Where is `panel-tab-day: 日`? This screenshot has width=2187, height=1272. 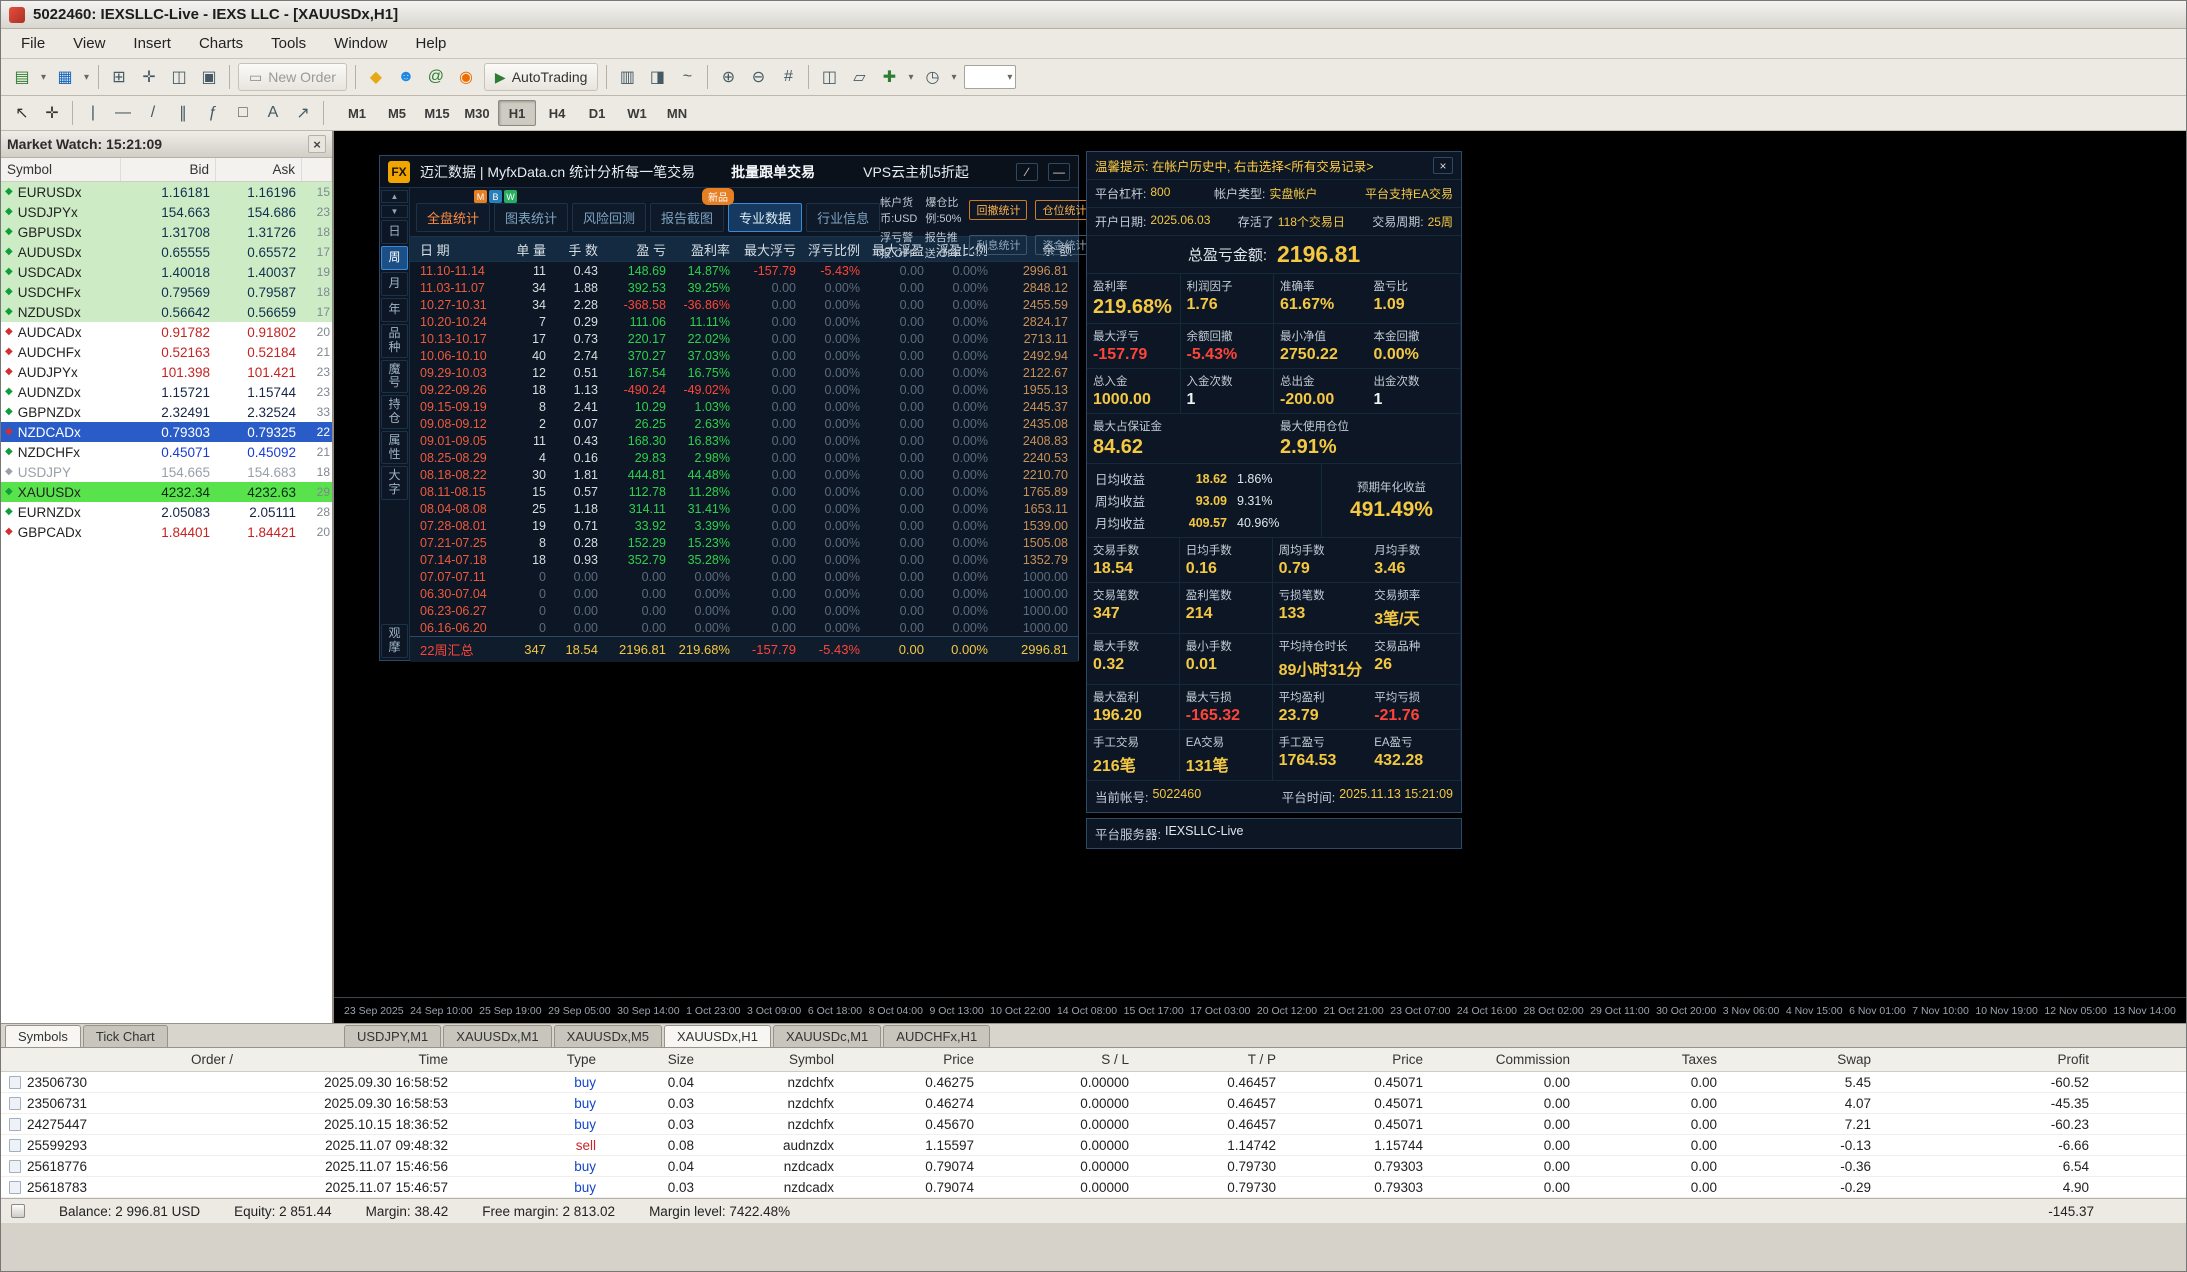 panel-tab-day: 日 is located at coordinates (394, 232).